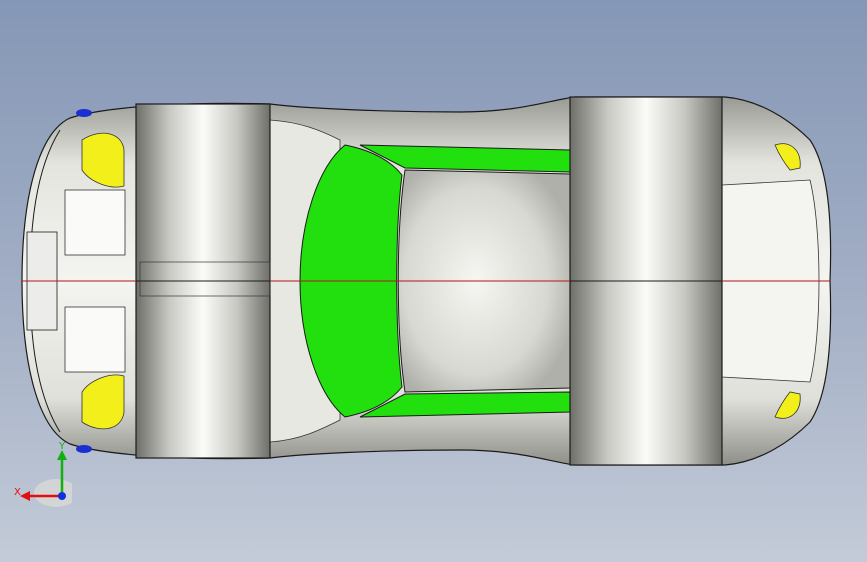  What do you see at coordinates (53, 493) in the screenshot?
I see `triad-plane` at bounding box center [53, 493].